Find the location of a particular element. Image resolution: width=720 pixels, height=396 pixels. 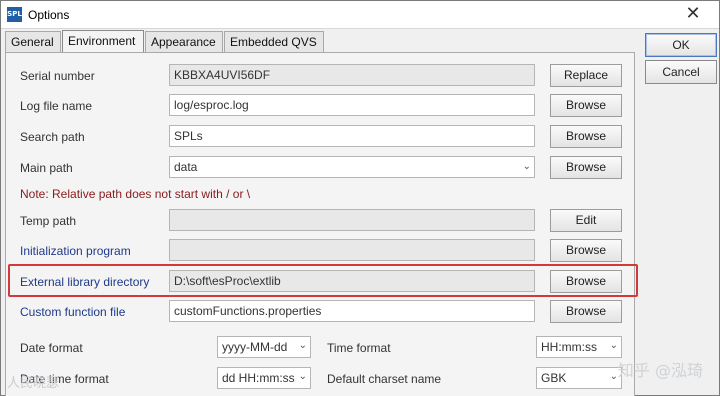

watermark-right: 知乎 @泓琦 is located at coordinates (660, 370).